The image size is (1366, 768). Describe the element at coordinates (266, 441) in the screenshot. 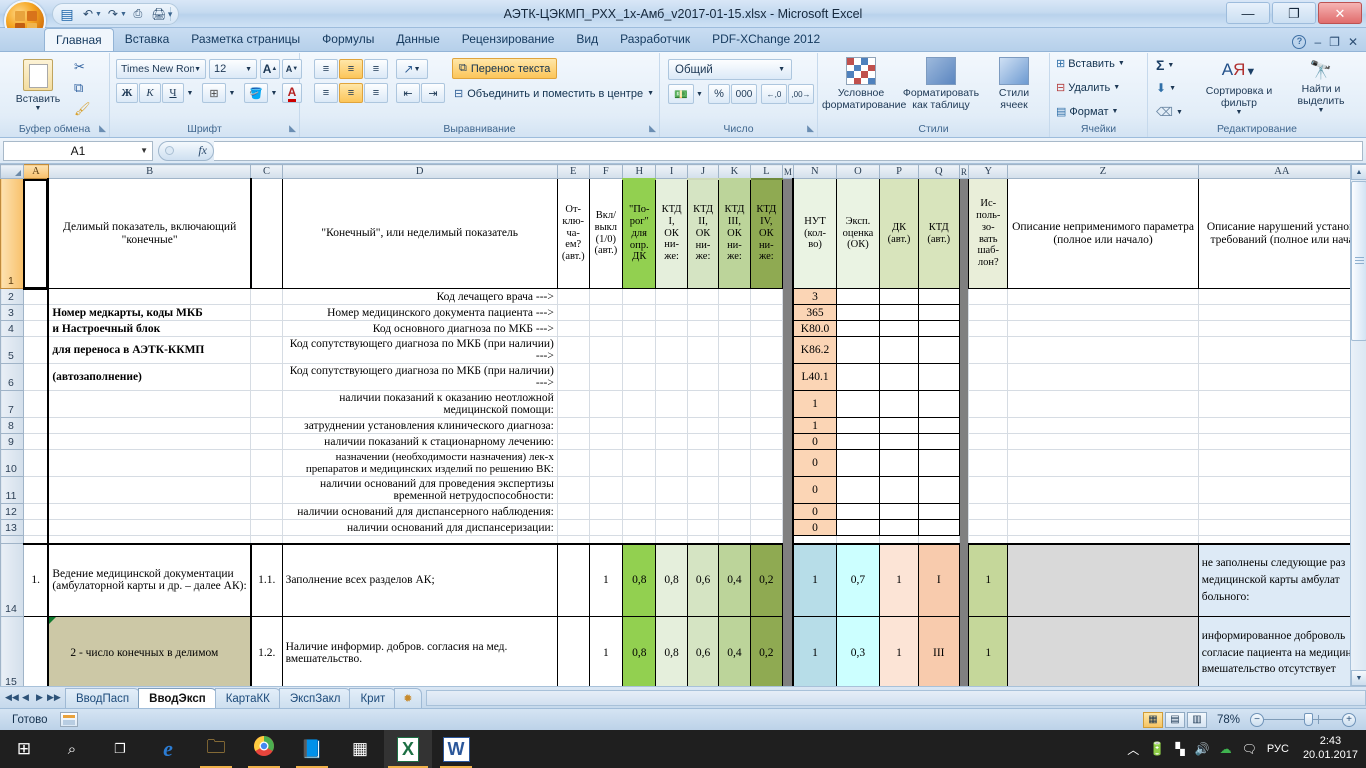

I see `cell-C9` at that location.